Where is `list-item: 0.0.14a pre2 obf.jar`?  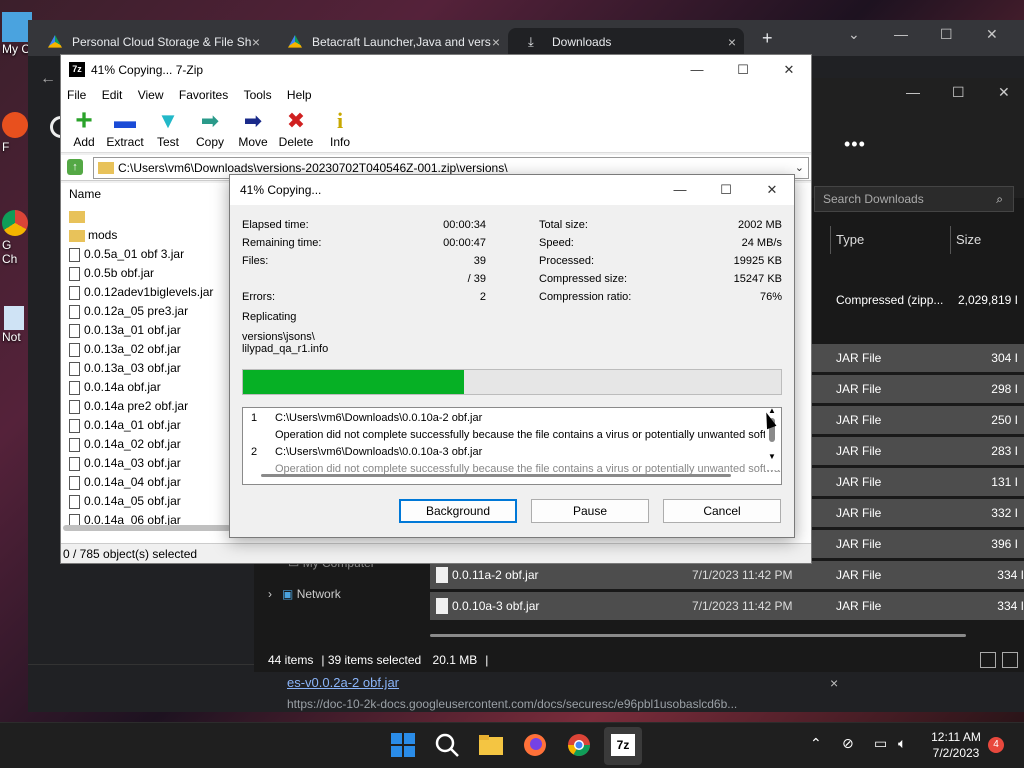 list-item: 0.0.14a pre2 obf.jar is located at coordinates (128, 406).